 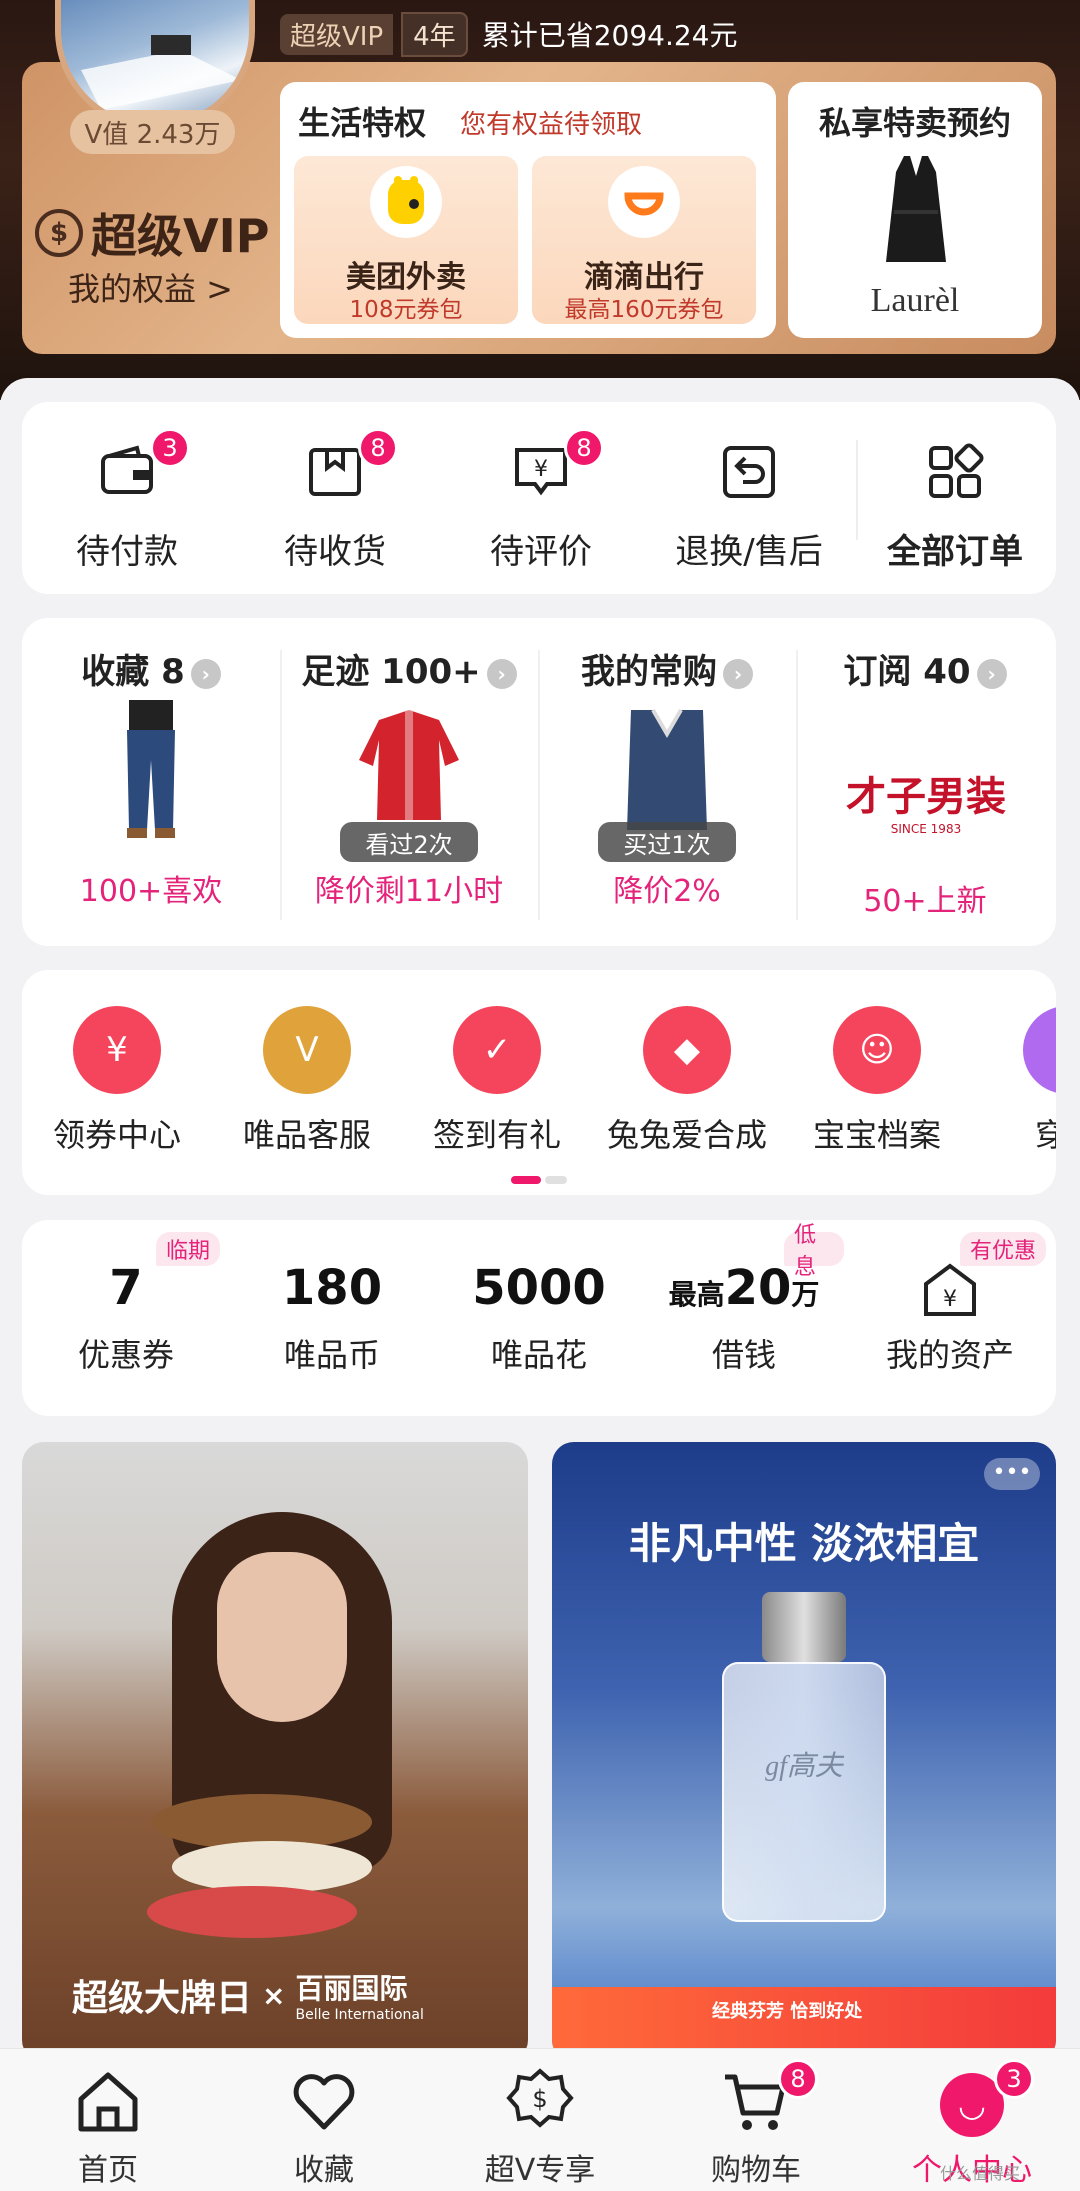 What do you see at coordinates (282, 1637) in the screenshot?
I see `model-face` at bounding box center [282, 1637].